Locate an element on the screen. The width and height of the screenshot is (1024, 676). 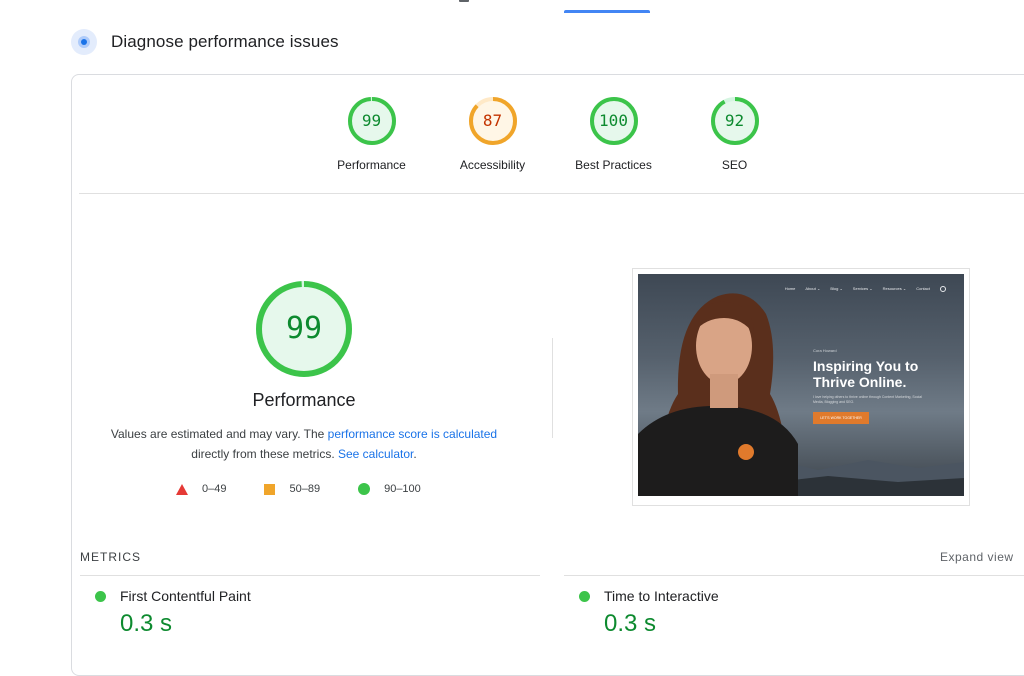
gauge-score: 92 is located at coordinates (734, 120).